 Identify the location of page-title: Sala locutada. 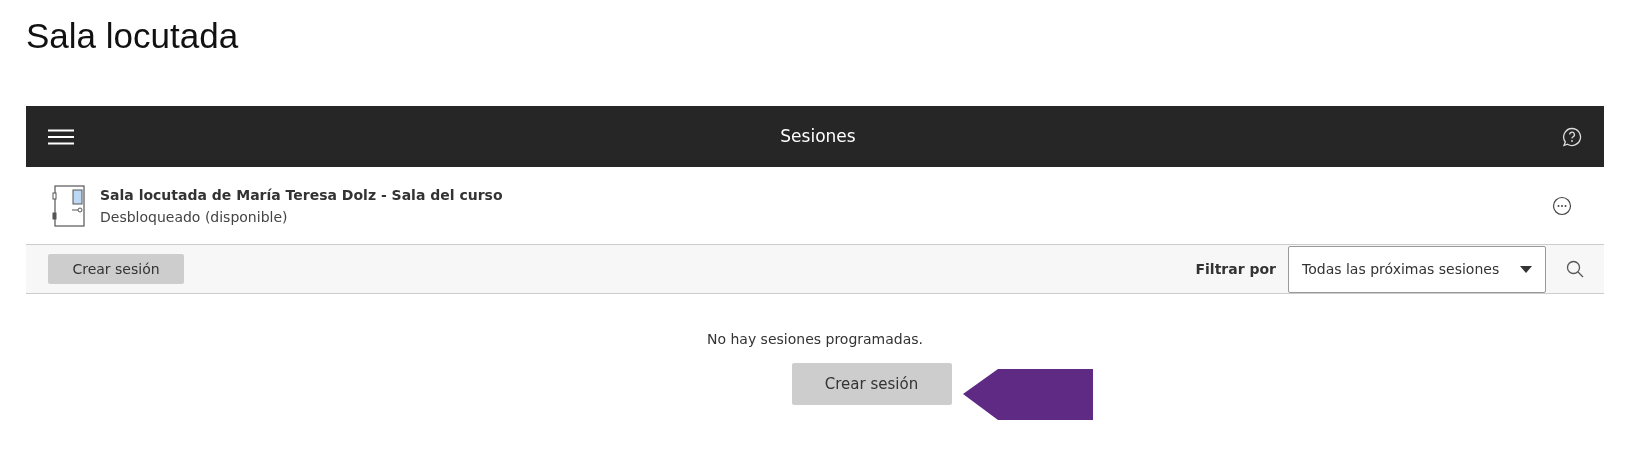
(132, 36).